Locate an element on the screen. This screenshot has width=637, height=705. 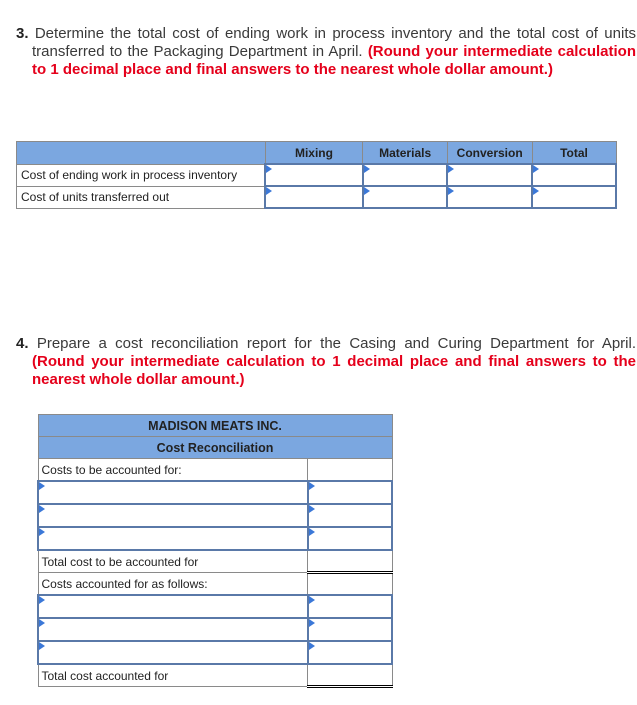
ending-wip-total-input is located at coordinates (574, 175).